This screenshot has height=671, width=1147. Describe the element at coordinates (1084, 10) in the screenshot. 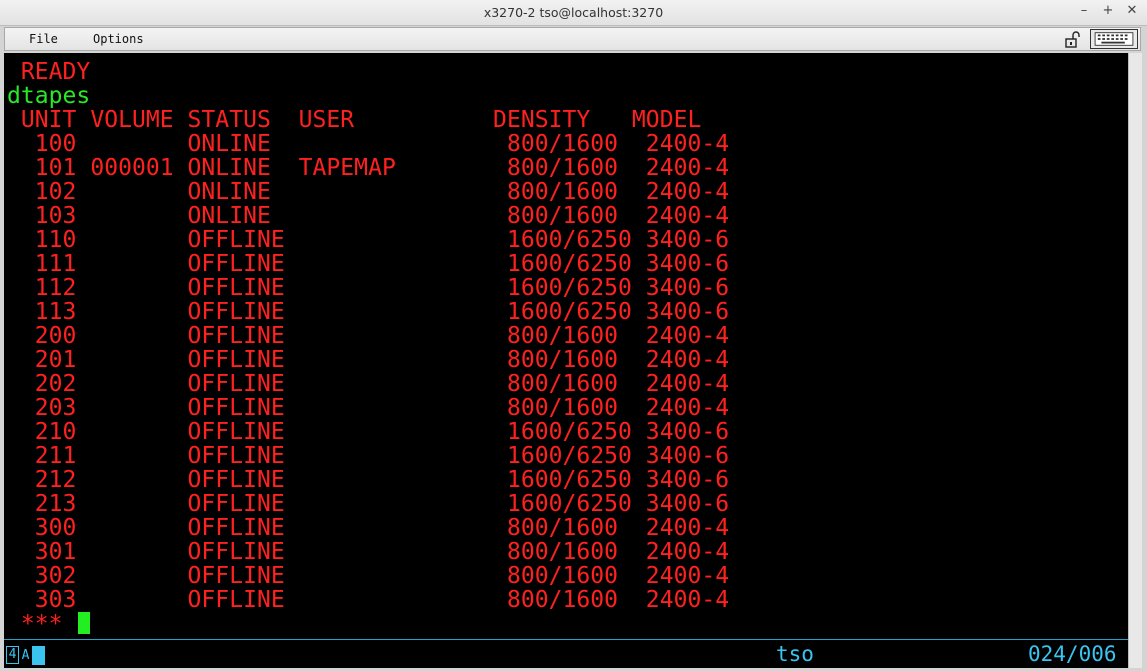

I see `minimize-button: –` at that location.